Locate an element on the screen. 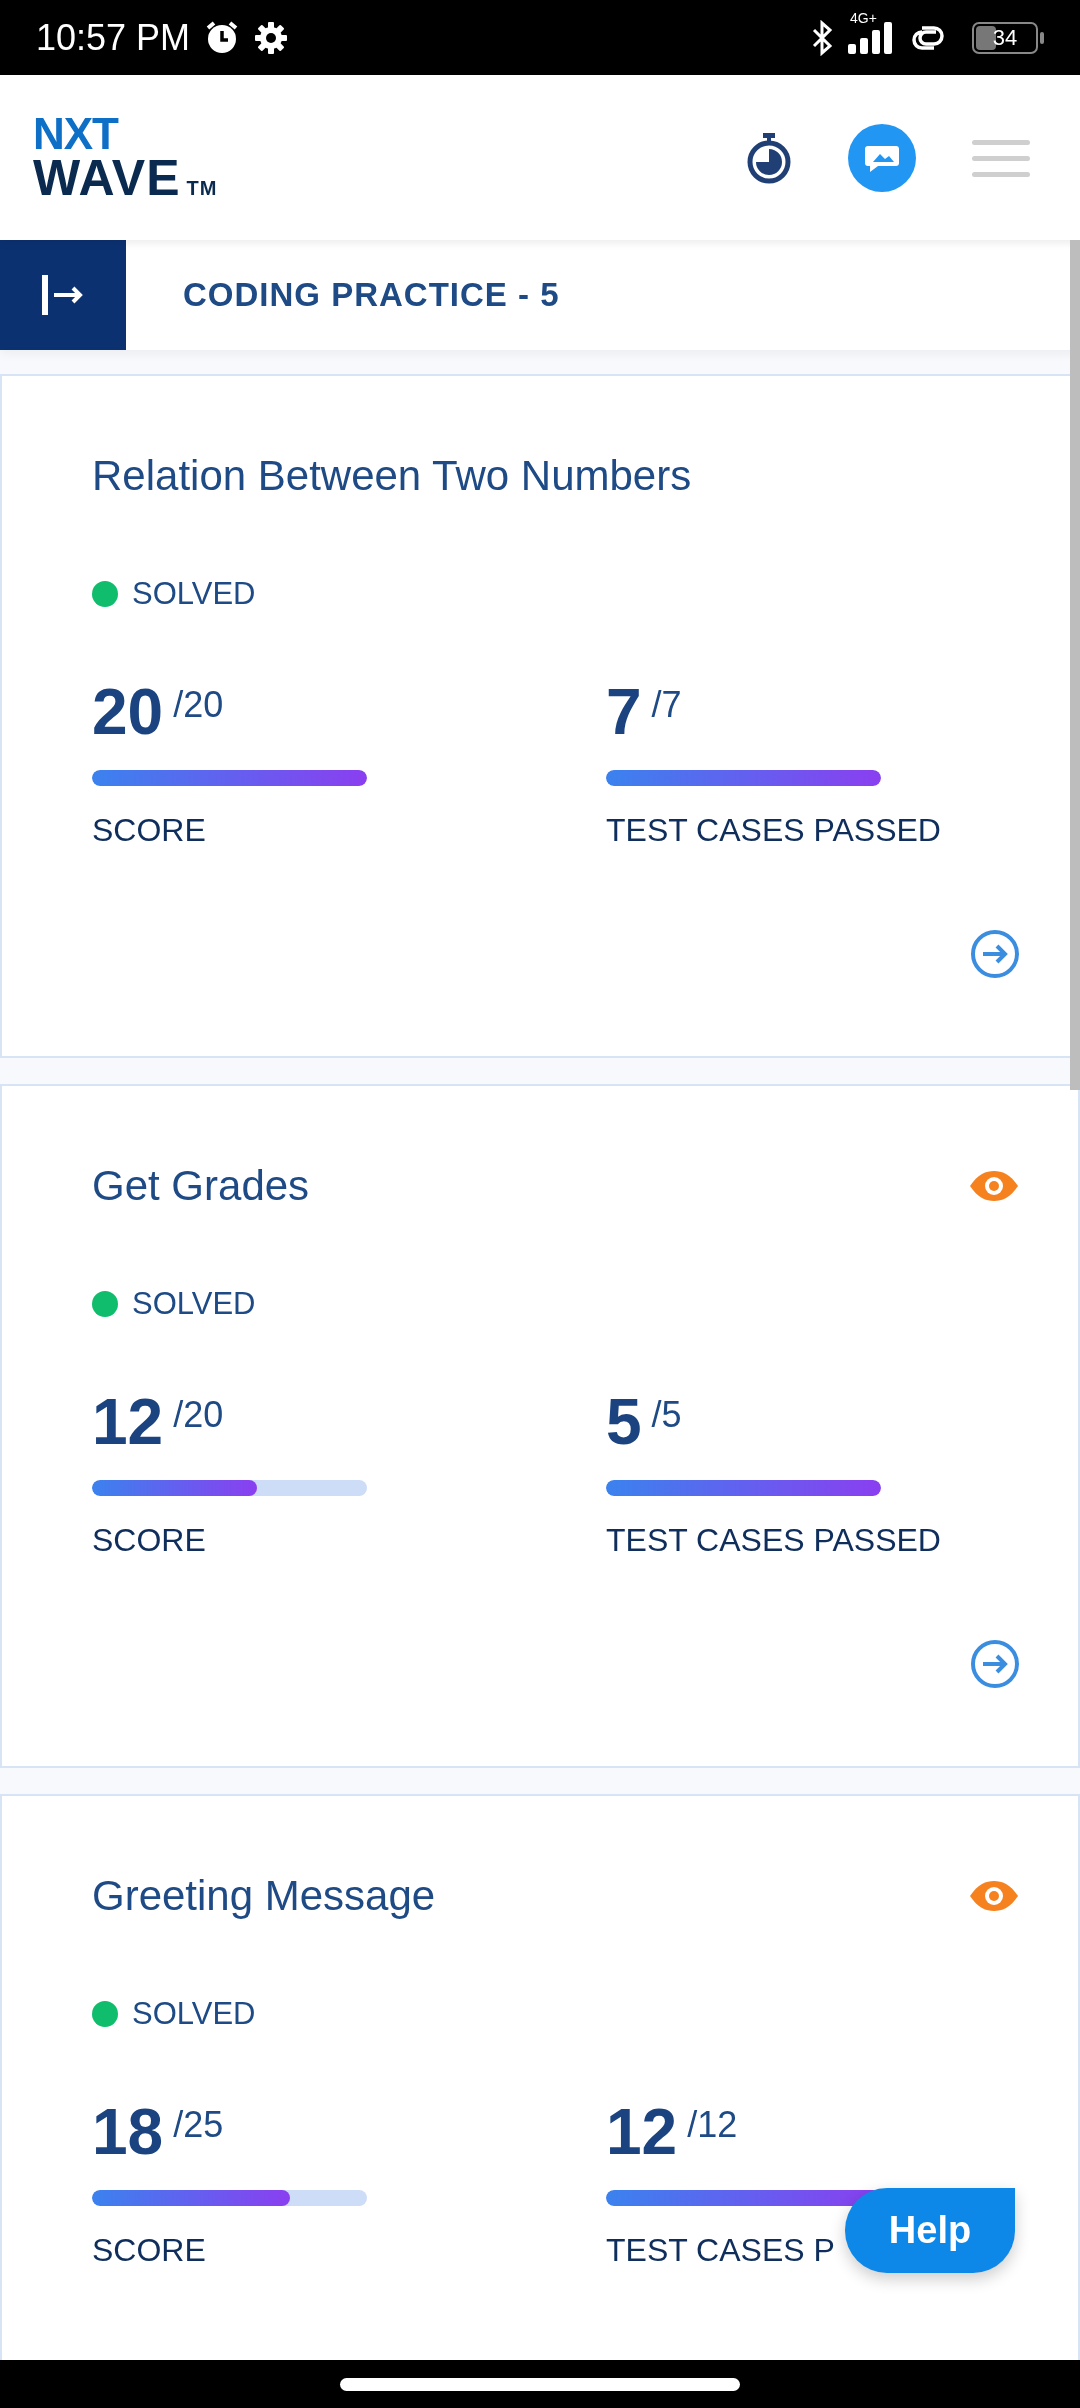 Image resolution: width=1080 pixels, height=2408 pixels. stat-total: /7 is located at coordinates (666, 705).